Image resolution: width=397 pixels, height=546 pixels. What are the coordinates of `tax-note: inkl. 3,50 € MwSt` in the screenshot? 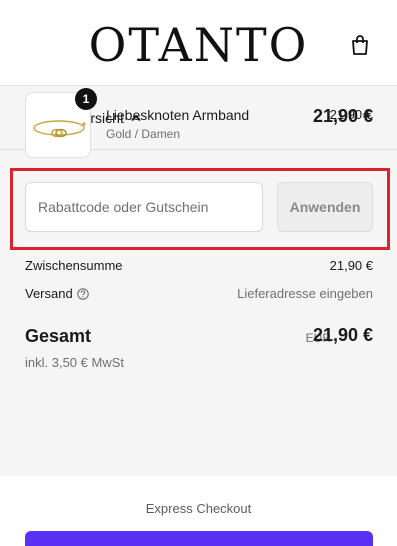 It's located at (74, 362).